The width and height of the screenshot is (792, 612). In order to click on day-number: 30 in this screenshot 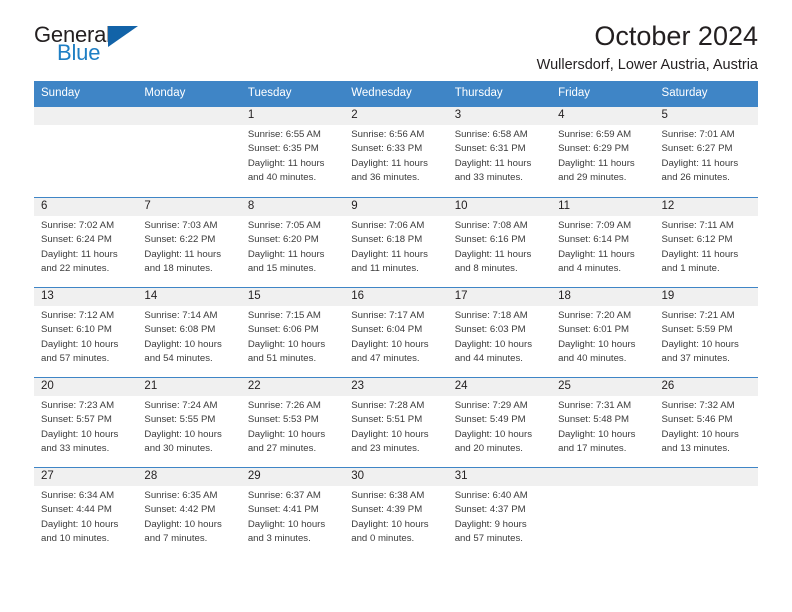, I will do `click(396, 476)`.